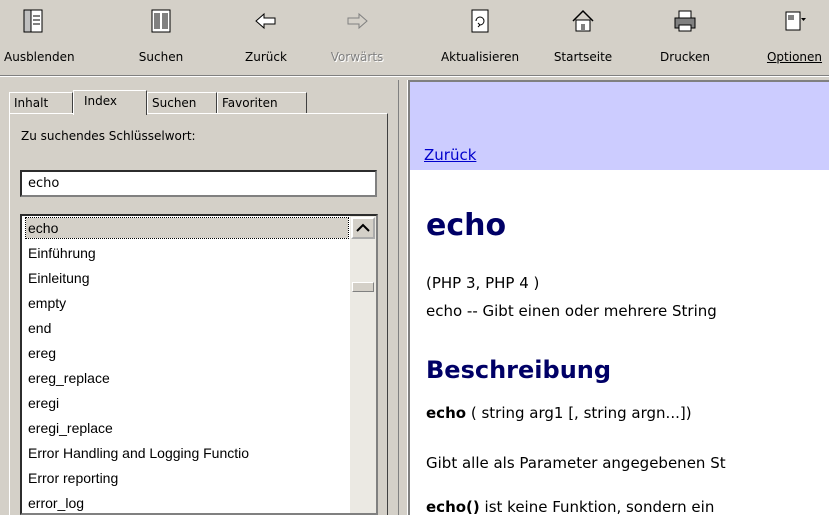  What do you see at coordinates (39, 39) in the screenshot?
I see `hide-button: Ausblenden` at bounding box center [39, 39].